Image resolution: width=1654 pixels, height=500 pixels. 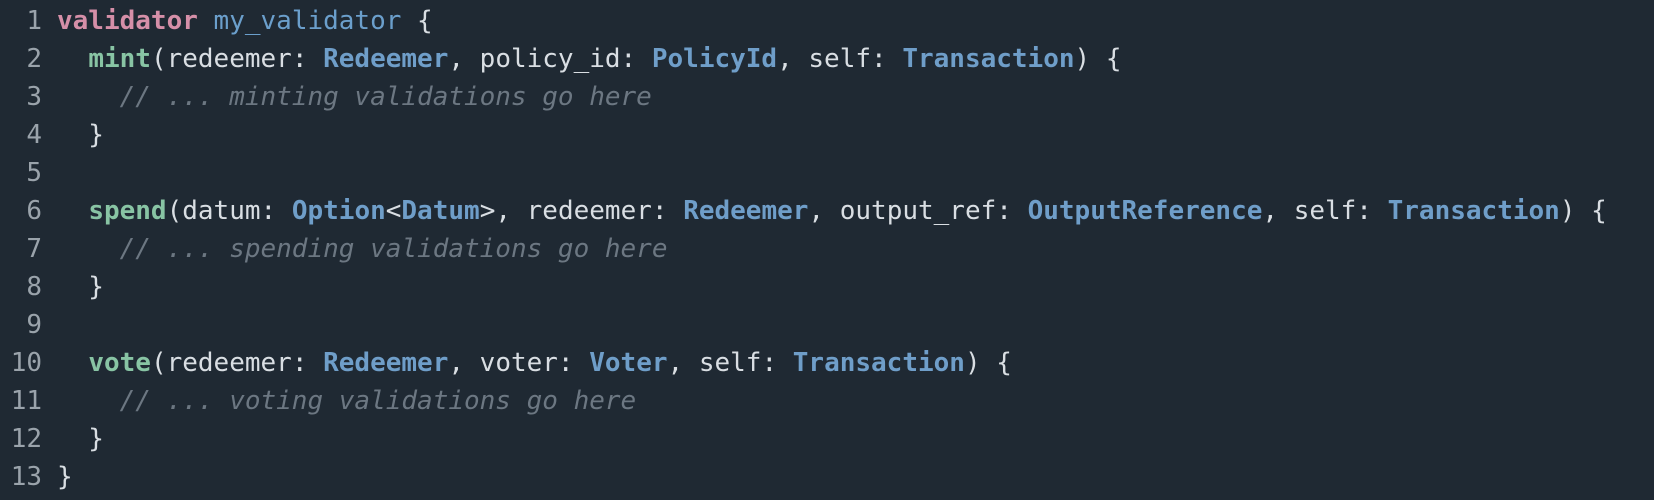 I want to click on code-token: (datum:, so click(x=229, y=211).